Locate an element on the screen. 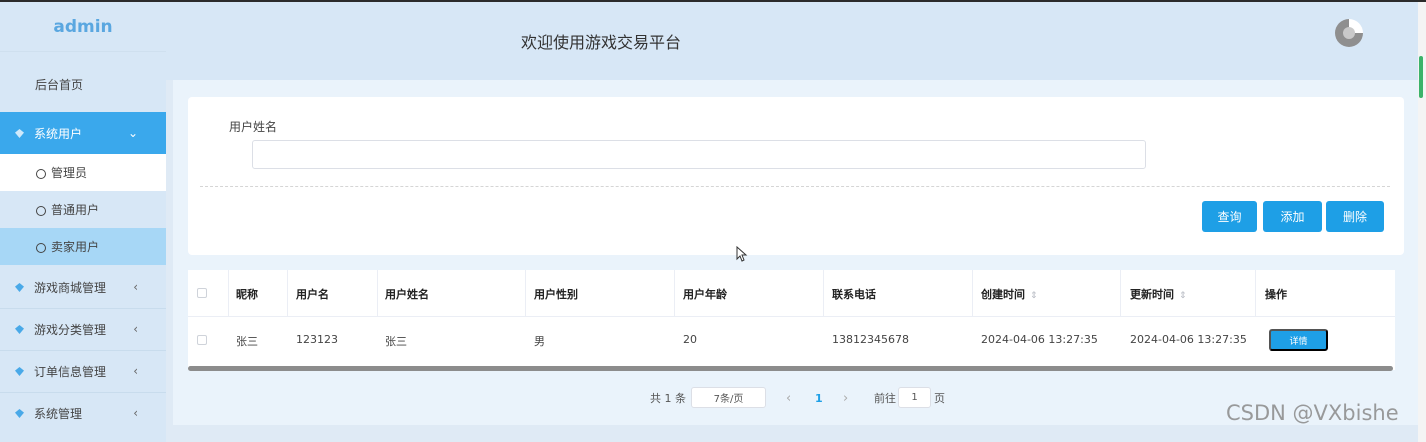 This screenshot has width=1426, height=442. cell-created-time: 2024-04-06 13:27:35 is located at coordinates (1039, 339).